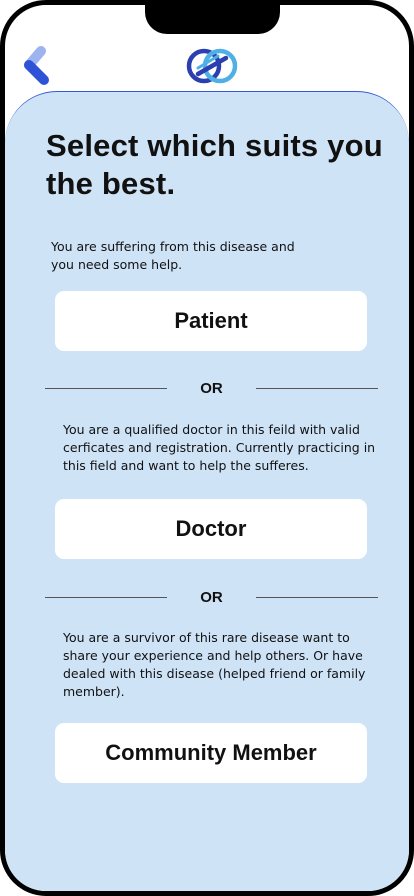 The height and width of the screenshot is (896, 414). Describe the element at coordinates (214, 164) in the screenshot. I see `page-title: Select which suits you the best.` at that location.